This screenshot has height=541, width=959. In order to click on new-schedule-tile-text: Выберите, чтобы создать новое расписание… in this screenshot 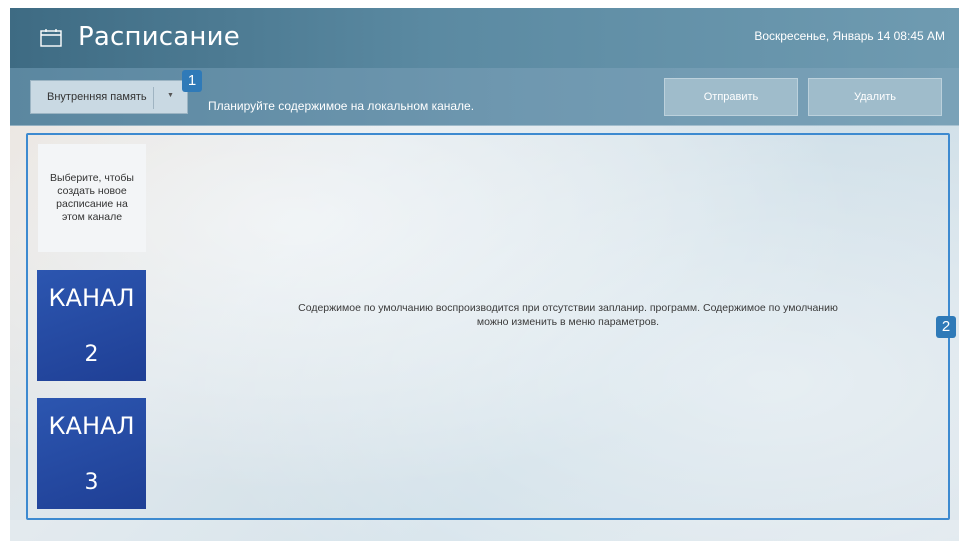, I will do `click(92, 197)`.